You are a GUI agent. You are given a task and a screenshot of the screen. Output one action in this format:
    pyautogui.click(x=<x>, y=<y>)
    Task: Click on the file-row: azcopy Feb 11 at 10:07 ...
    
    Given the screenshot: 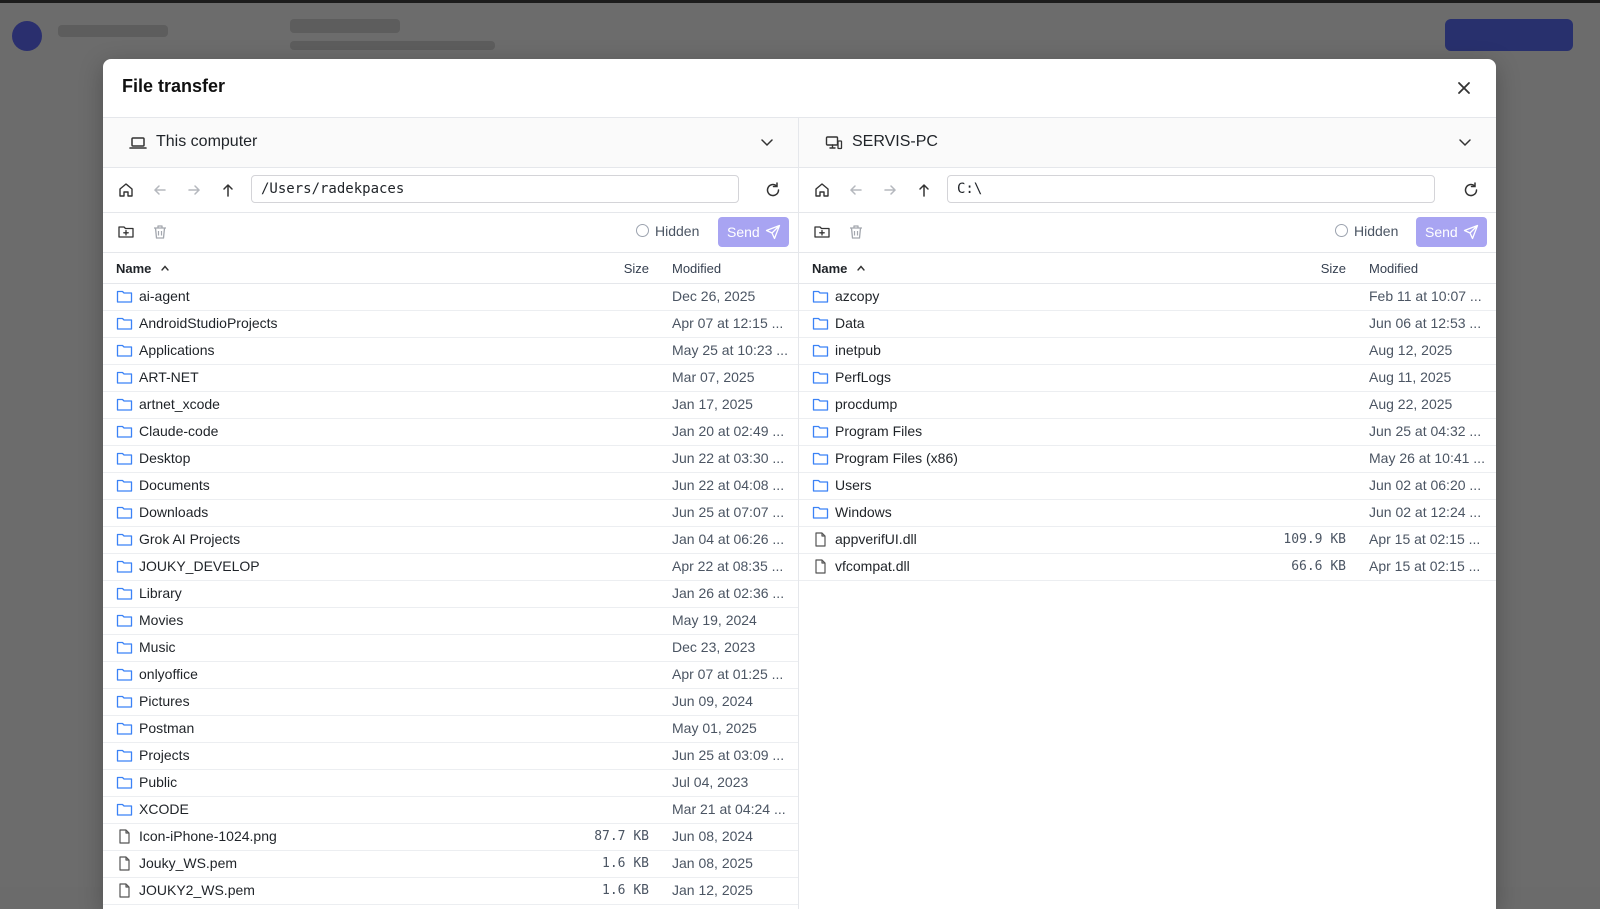 What is the action you would take?
    pyautogui.click(x=1147, y=297)
    